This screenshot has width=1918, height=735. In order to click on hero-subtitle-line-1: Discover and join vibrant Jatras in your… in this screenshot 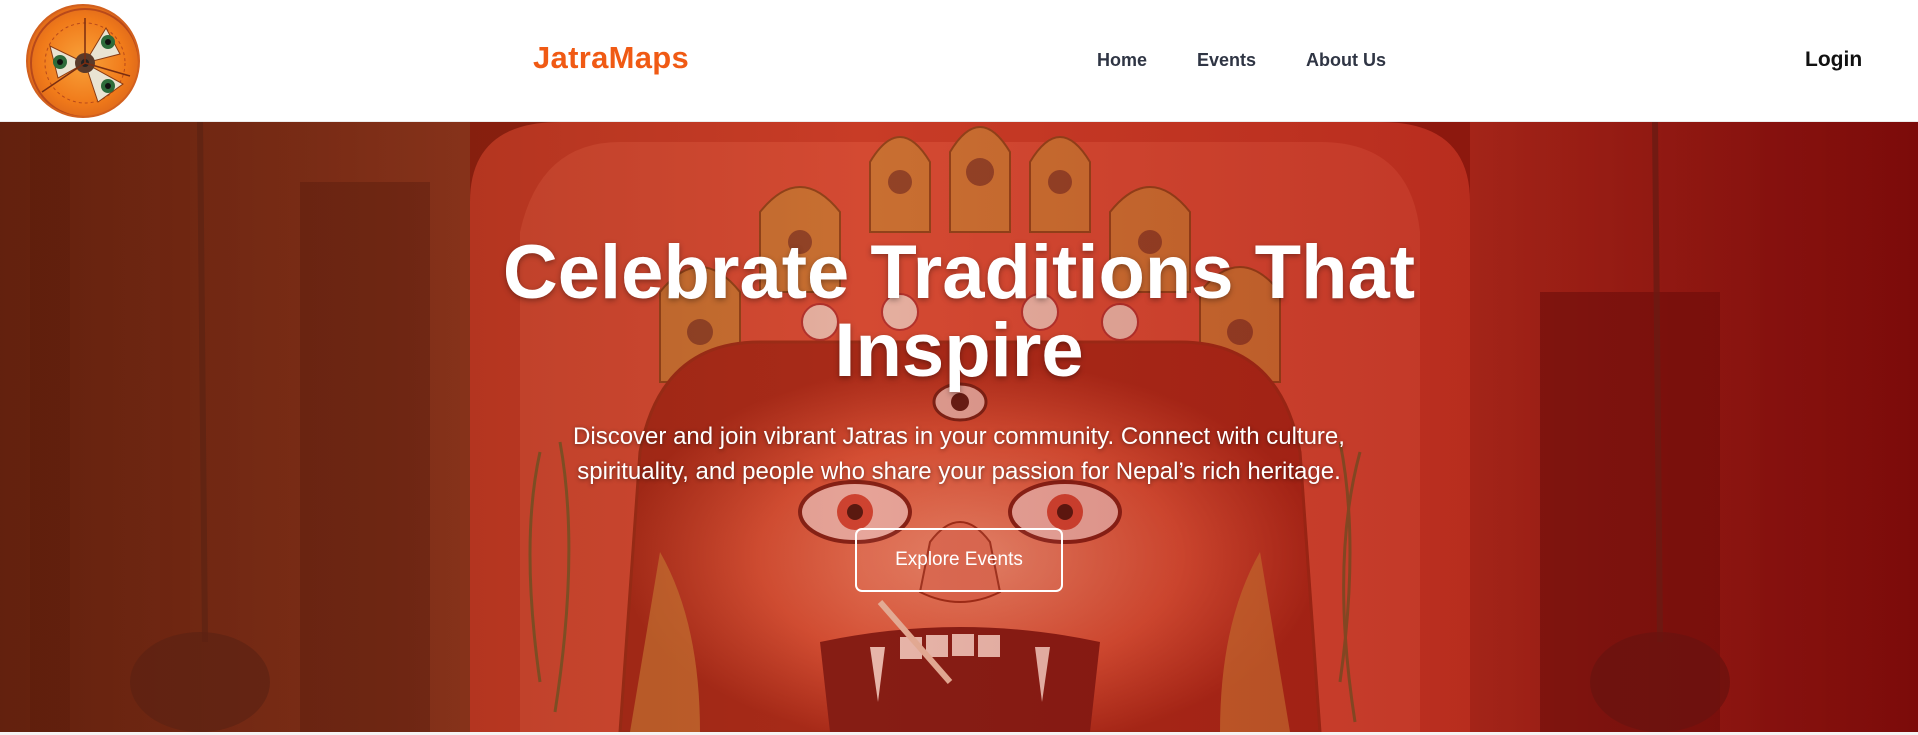, I will do `click(959, 436)`.